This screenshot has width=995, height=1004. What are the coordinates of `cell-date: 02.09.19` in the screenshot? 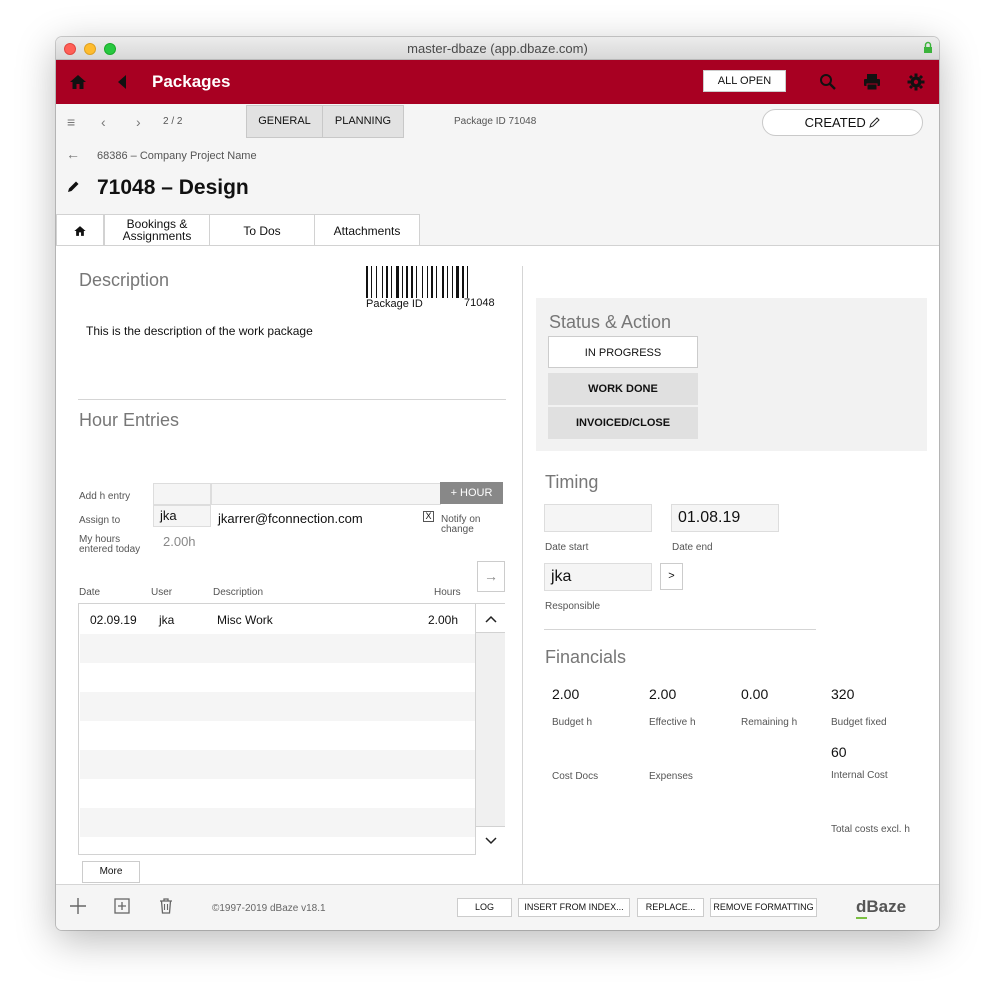 It's located at (113, 620).